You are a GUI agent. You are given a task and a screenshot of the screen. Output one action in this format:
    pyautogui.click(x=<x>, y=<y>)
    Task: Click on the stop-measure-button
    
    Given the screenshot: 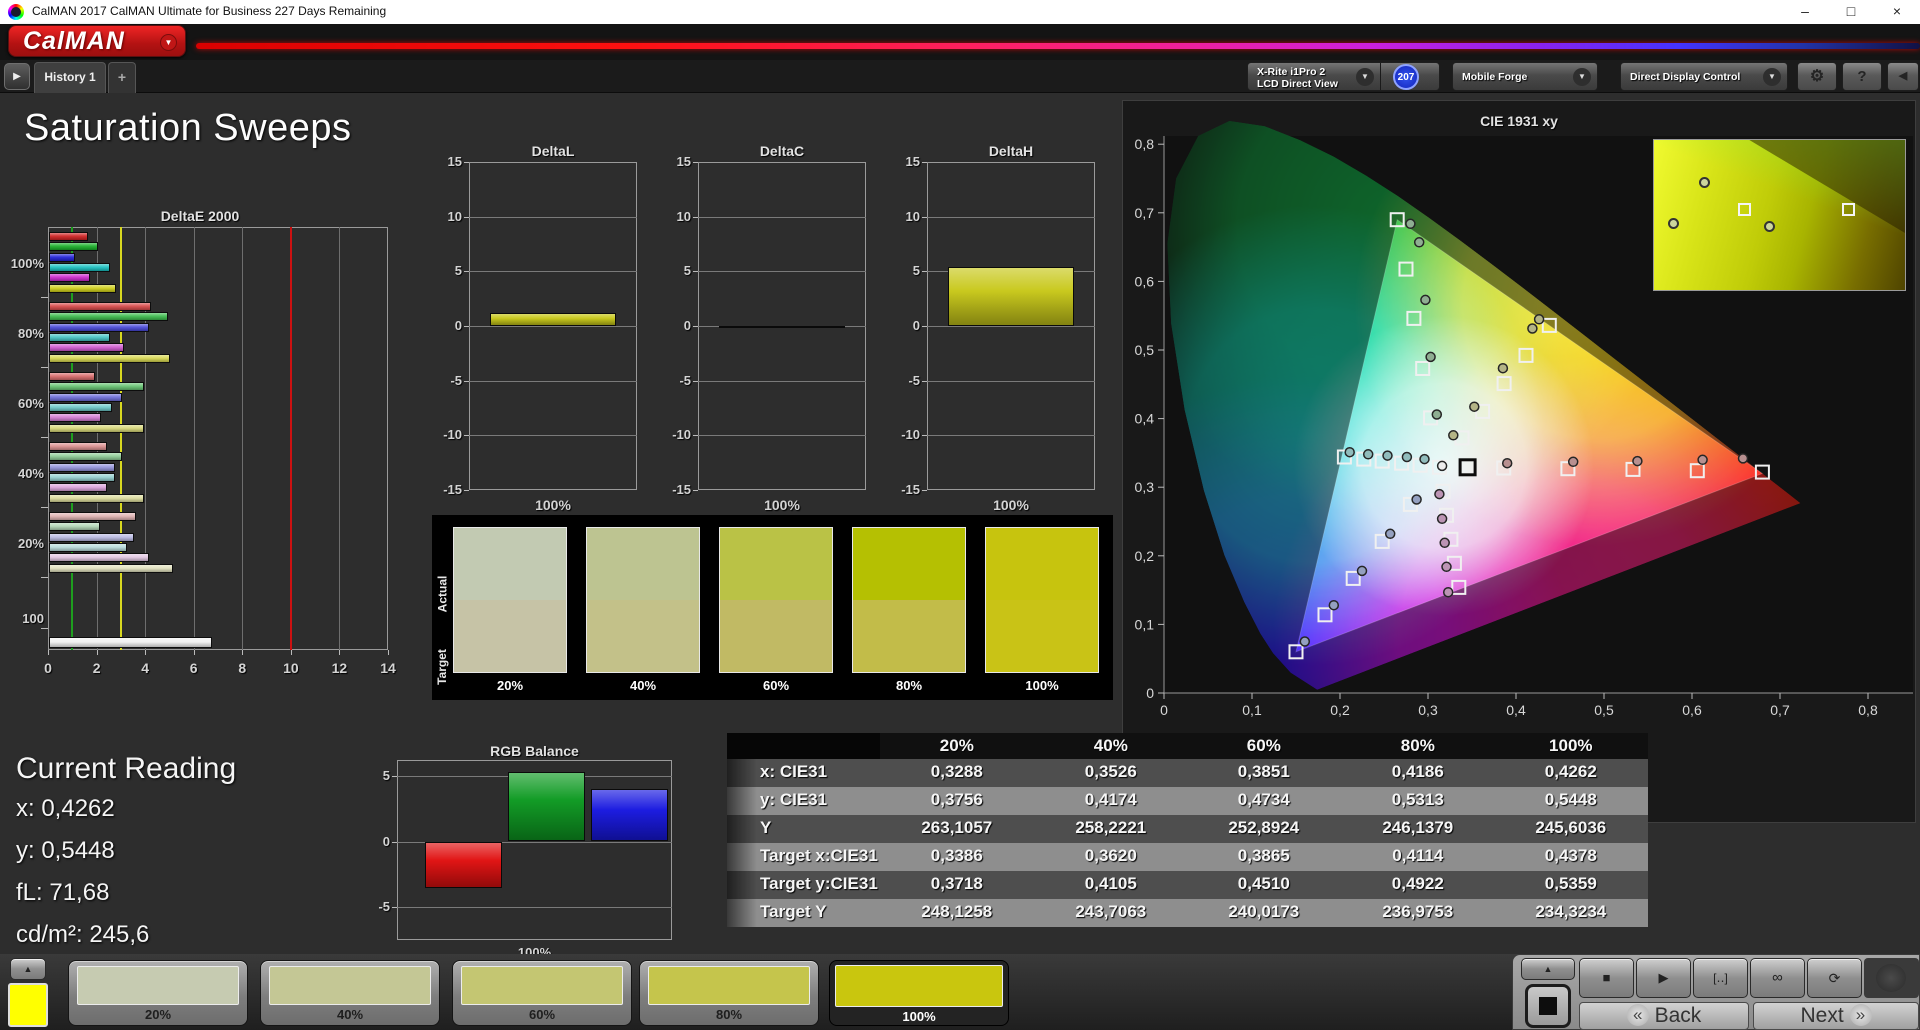 What is the action you would take?
    pyautogui.click(x=1548, y=1006)
    